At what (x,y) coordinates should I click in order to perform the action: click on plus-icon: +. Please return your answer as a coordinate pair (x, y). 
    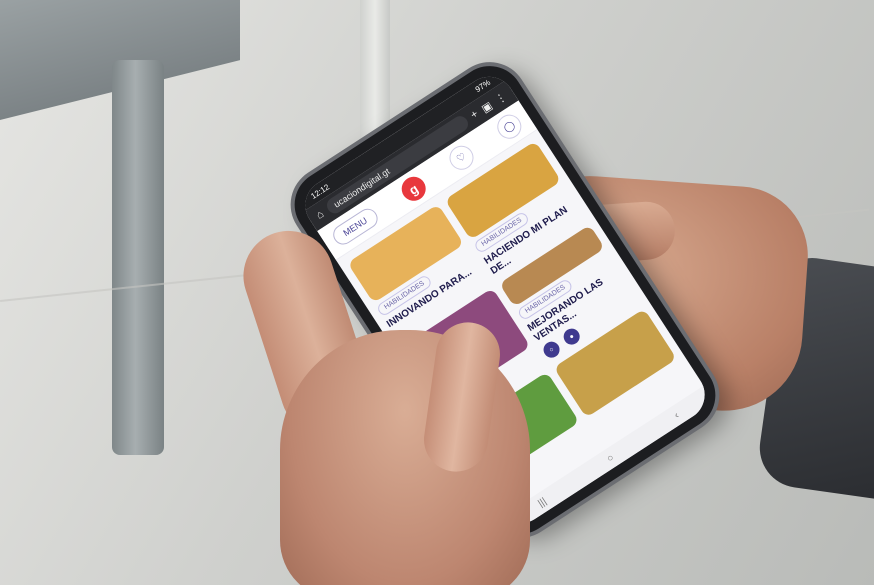
    Looking at the image, I should click on (475, 115).